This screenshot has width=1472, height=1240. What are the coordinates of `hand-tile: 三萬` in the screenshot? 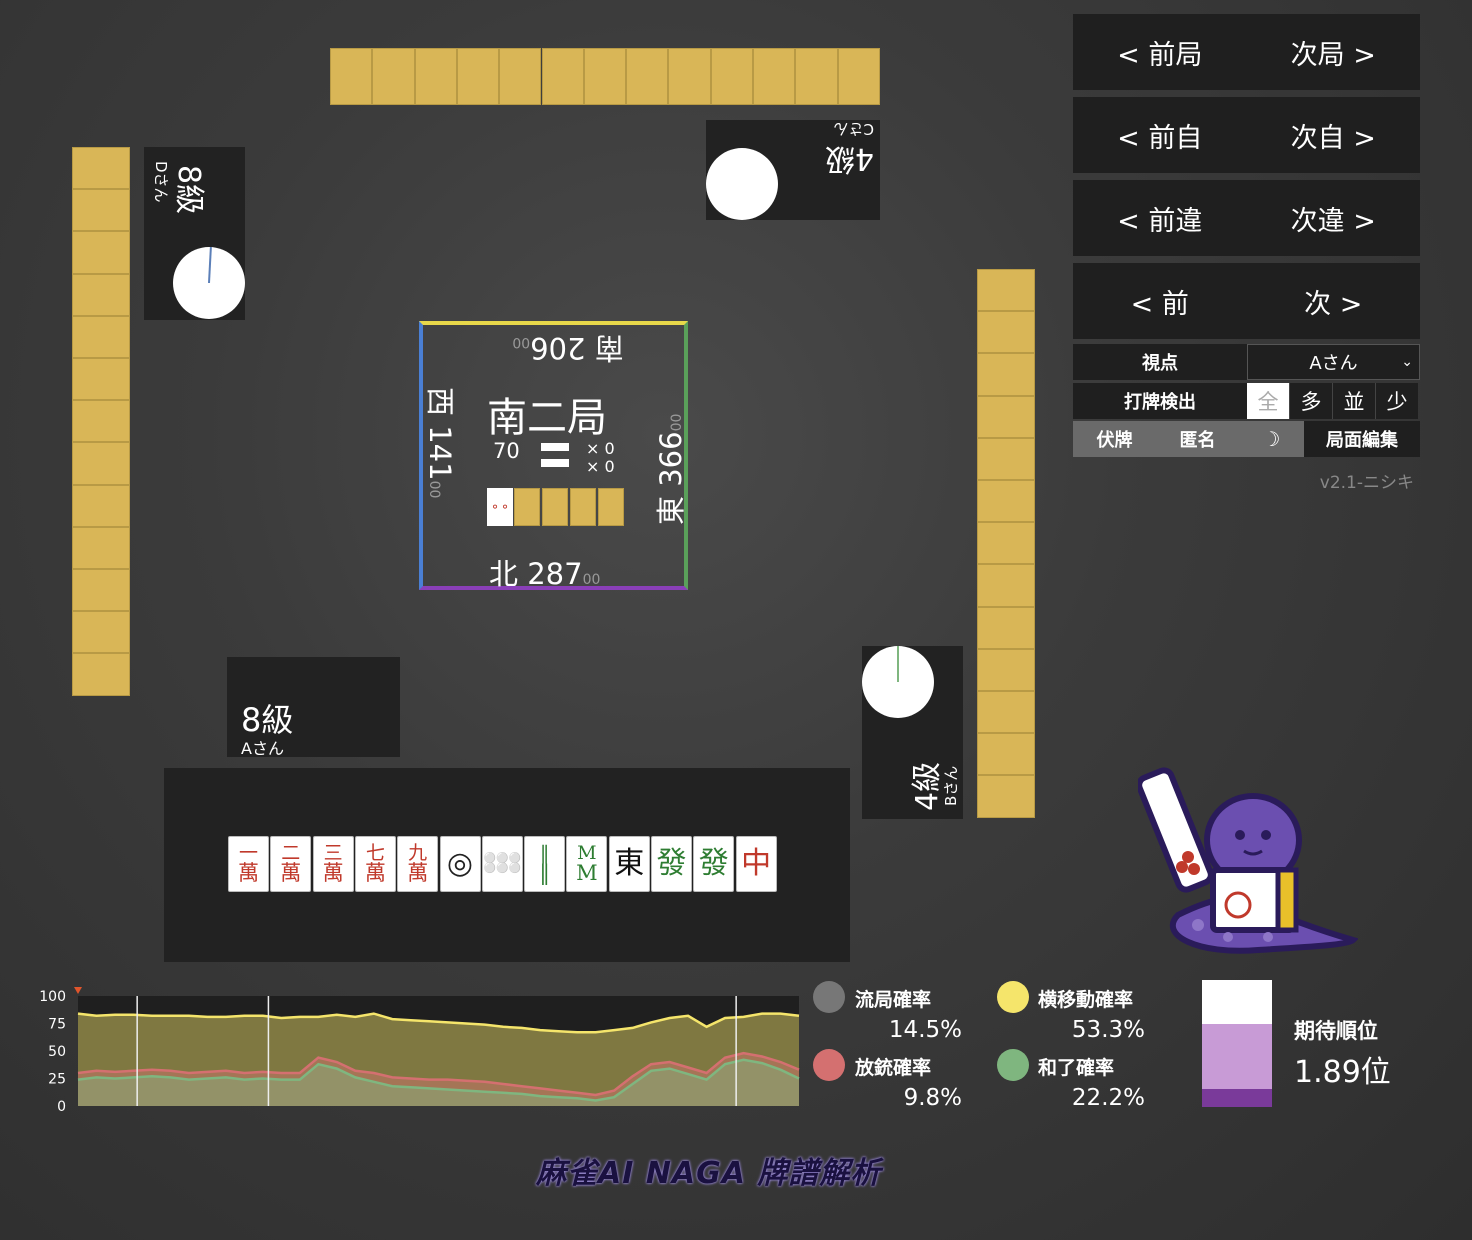 It's located at (333, 864).